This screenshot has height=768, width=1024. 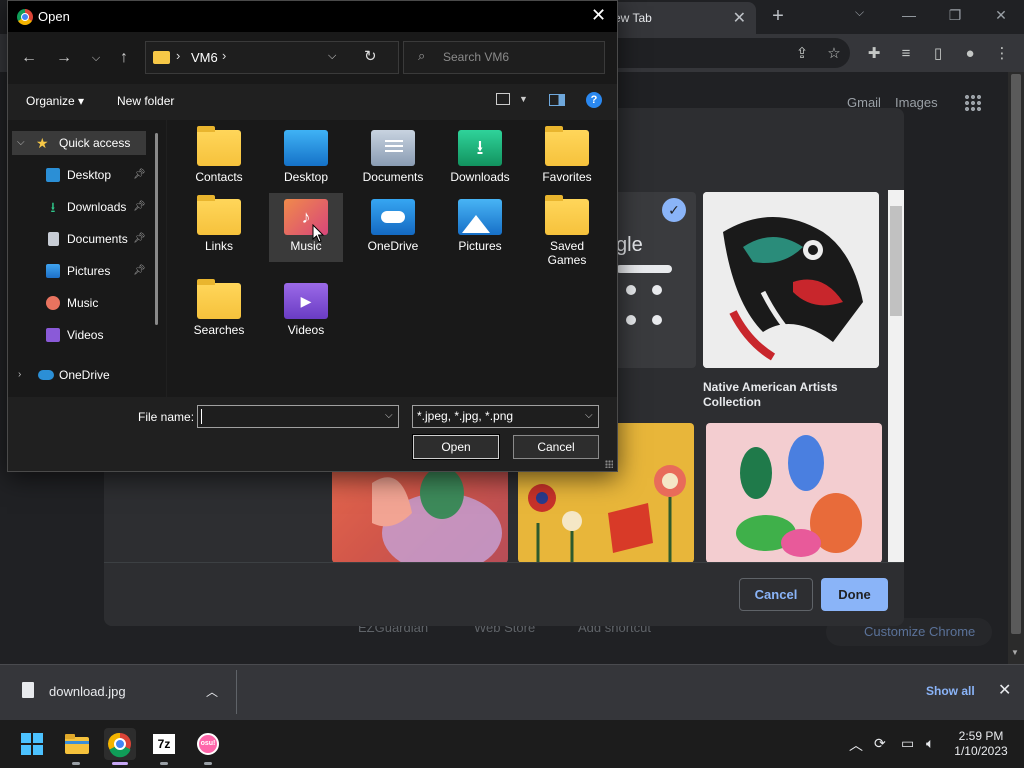 I want to click on nav-pane-scrollbar, so click(x=156, y=229).